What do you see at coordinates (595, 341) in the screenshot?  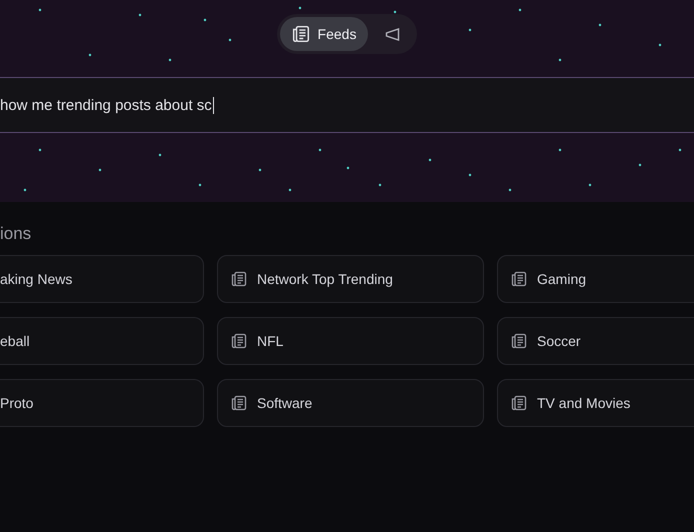 I see `suggestion-card: Soccer` at bounding box center [595, 341].